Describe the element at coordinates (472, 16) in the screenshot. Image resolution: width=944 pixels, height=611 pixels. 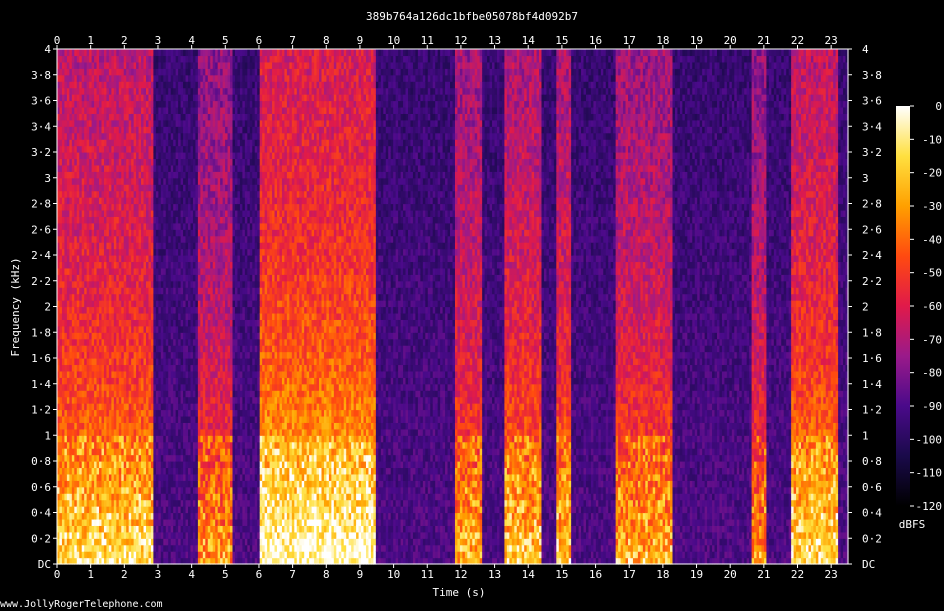
I see `chart-title: 389b764a126dc1bfbe05078bf4d092b7` at that location.